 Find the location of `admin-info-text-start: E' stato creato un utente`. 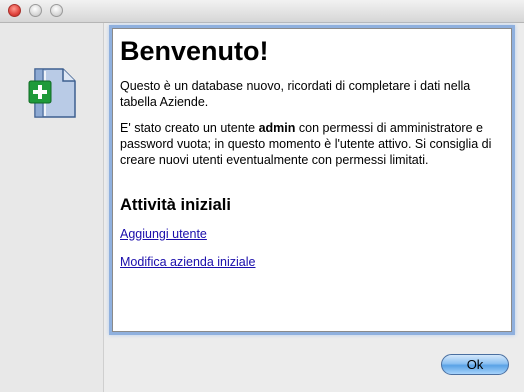

admin-info-text-start: E' stato creato un utente is located at coordinates (189, 128).